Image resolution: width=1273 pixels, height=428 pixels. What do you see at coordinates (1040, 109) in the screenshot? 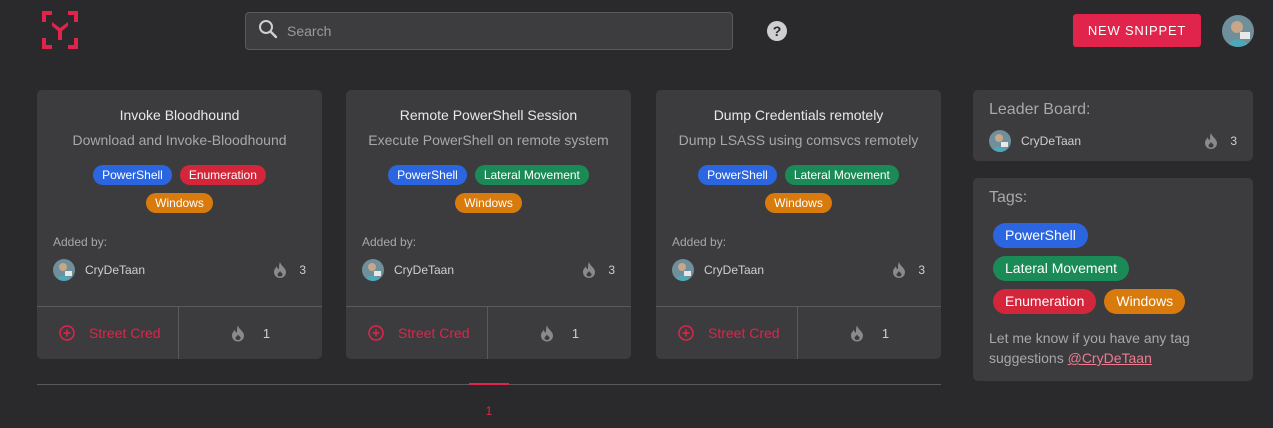
I see `leaderboard-title: Leader Board:` at bounding box center [1040, 109].